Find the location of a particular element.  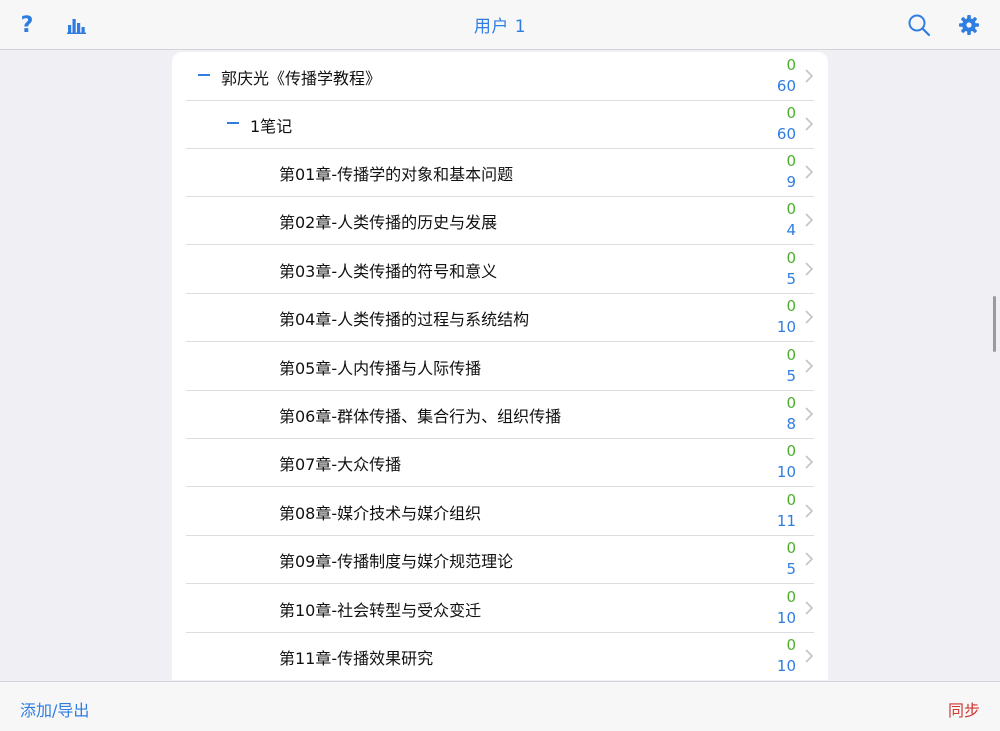

chapter-row: 第08章-媒介技术与媒介组织 0 11 is located at coordinates (500, 511).